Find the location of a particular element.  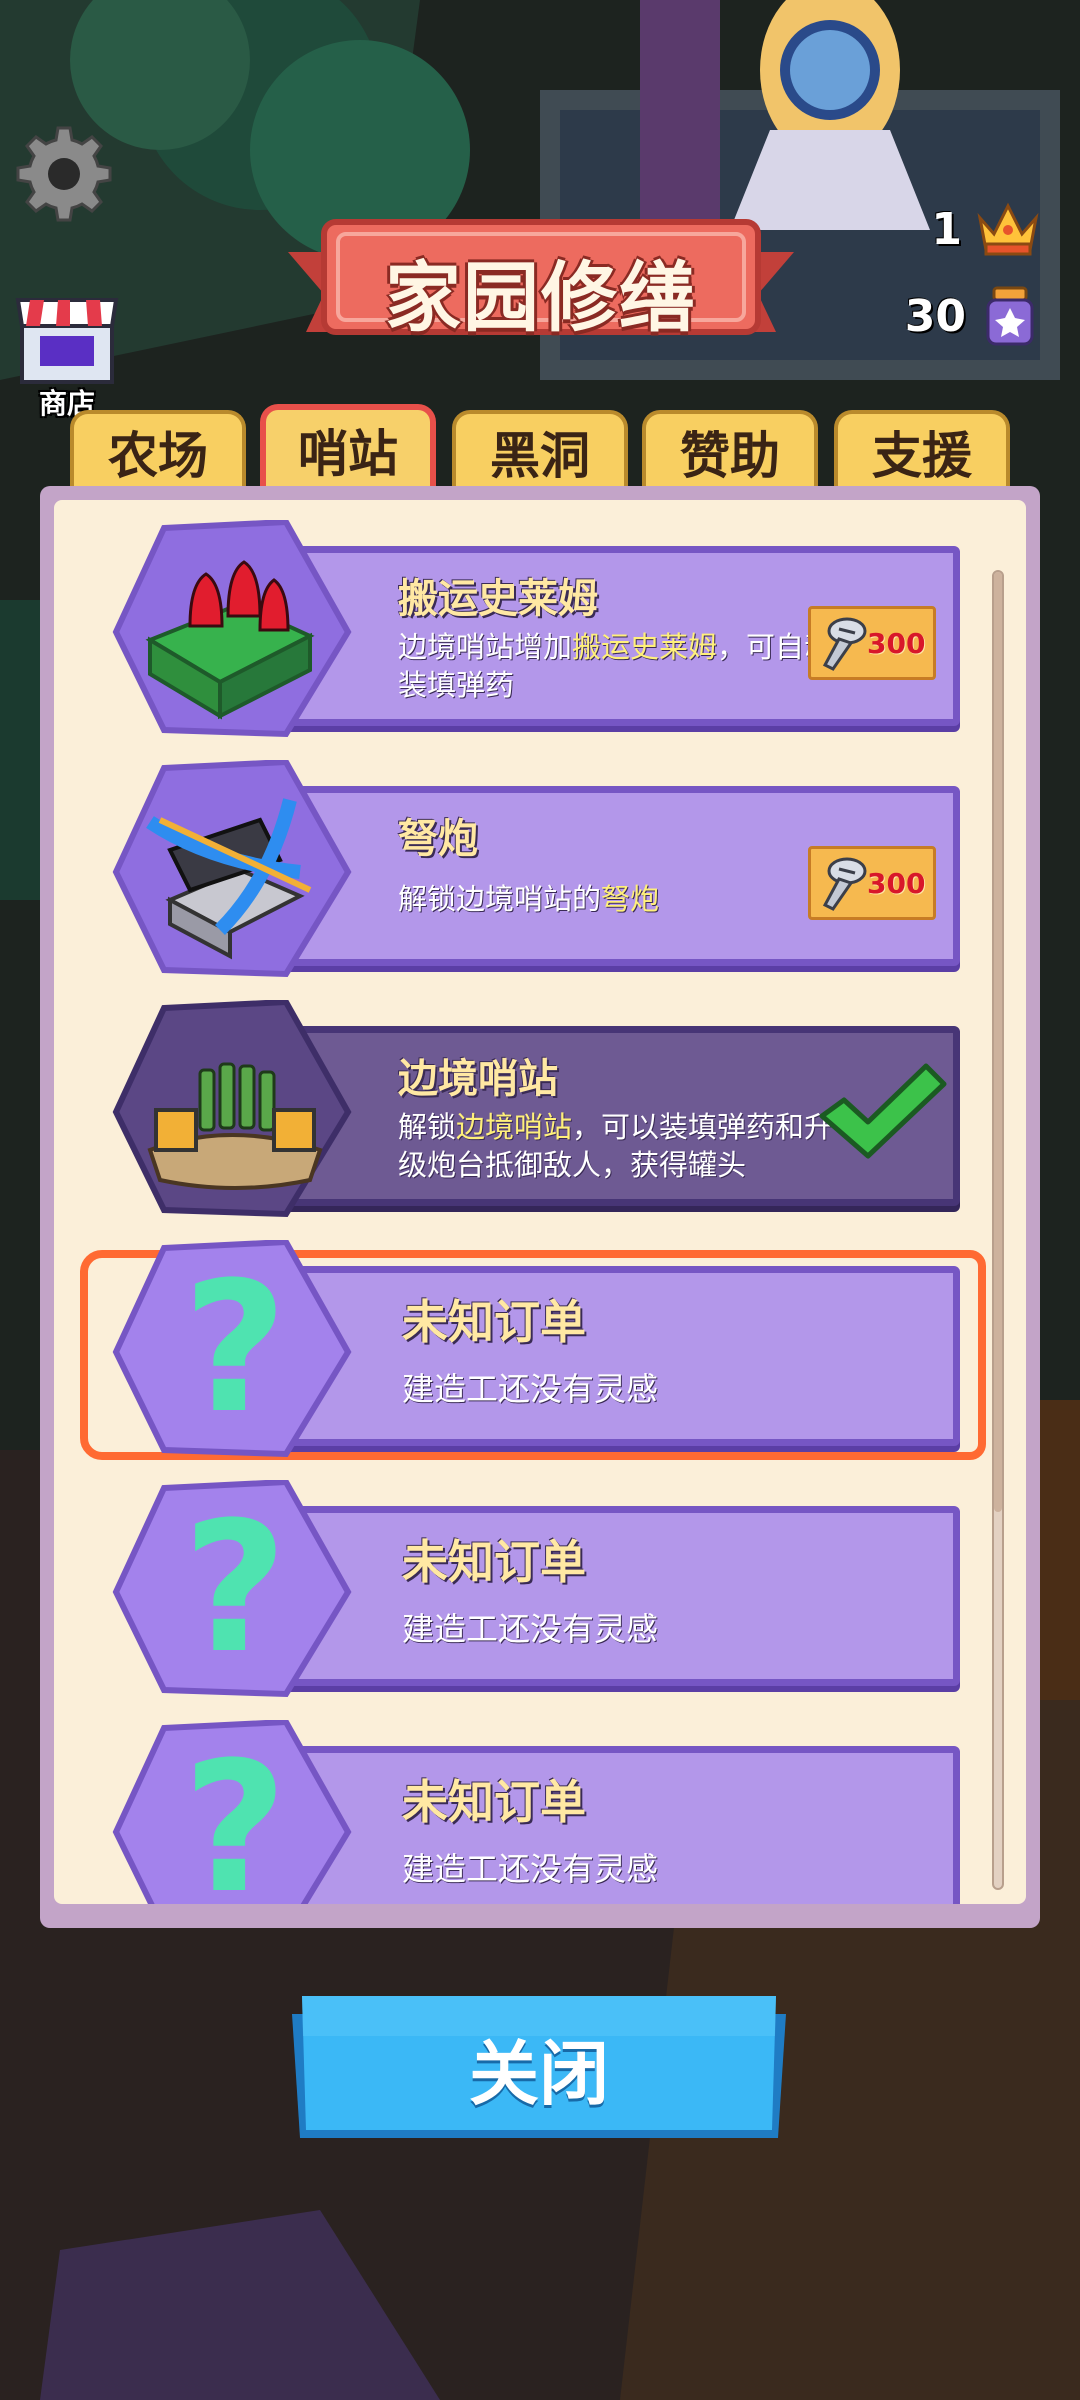

title-banner: 家园修缮 is located at coordinates (541, 281).